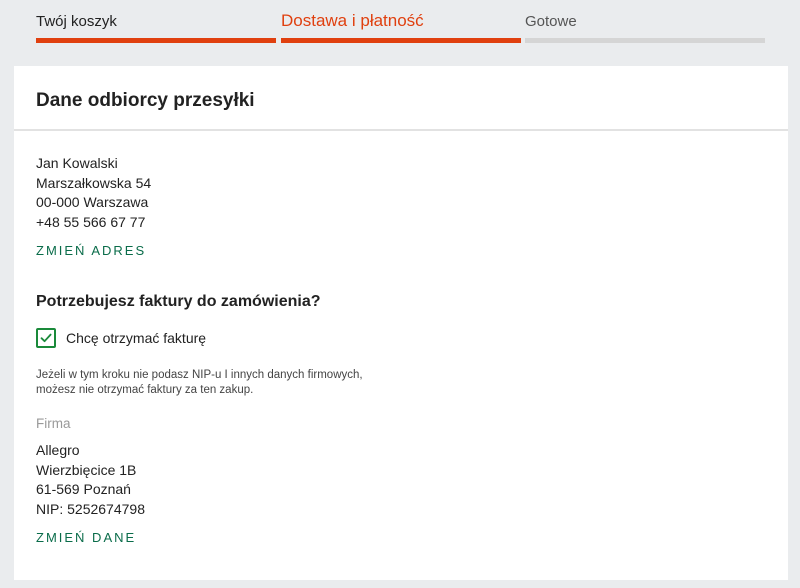 This screenshot has height=588, width=800. What do you see at coordinates (645, 22) in the screenshot?
I see `step-done: Gotowe` at bounding box center [645, 22].